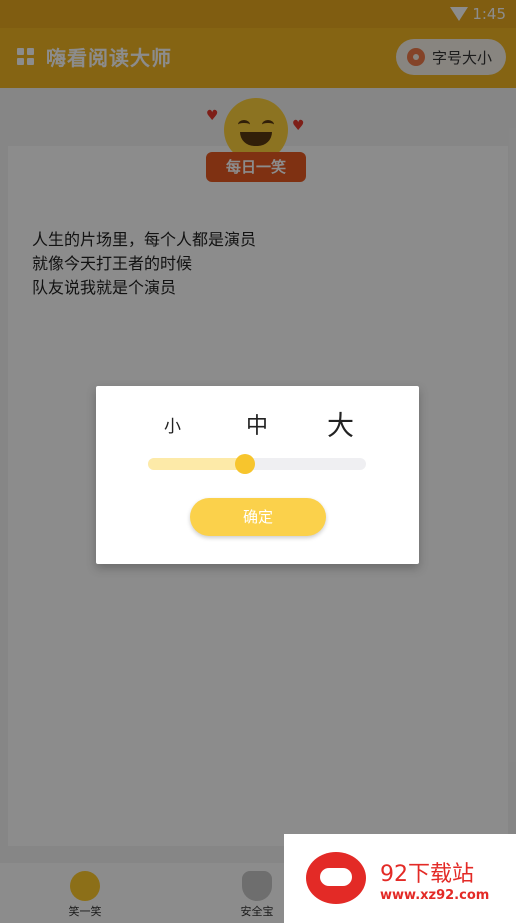  I want to click on slider-fill, so click(197, 464).